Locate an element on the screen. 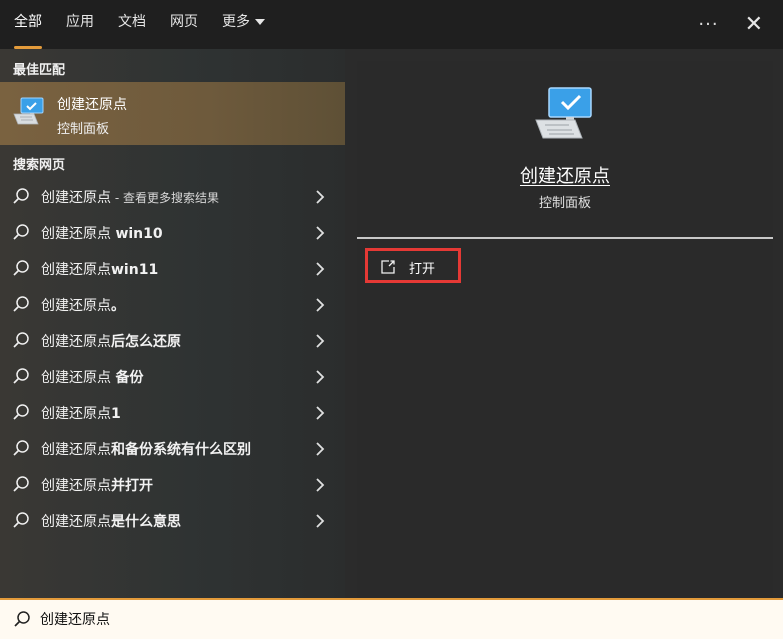 This screenshot has width=783, height=639. tab-apps-label: 应用 is located at coordinates (80, 22).